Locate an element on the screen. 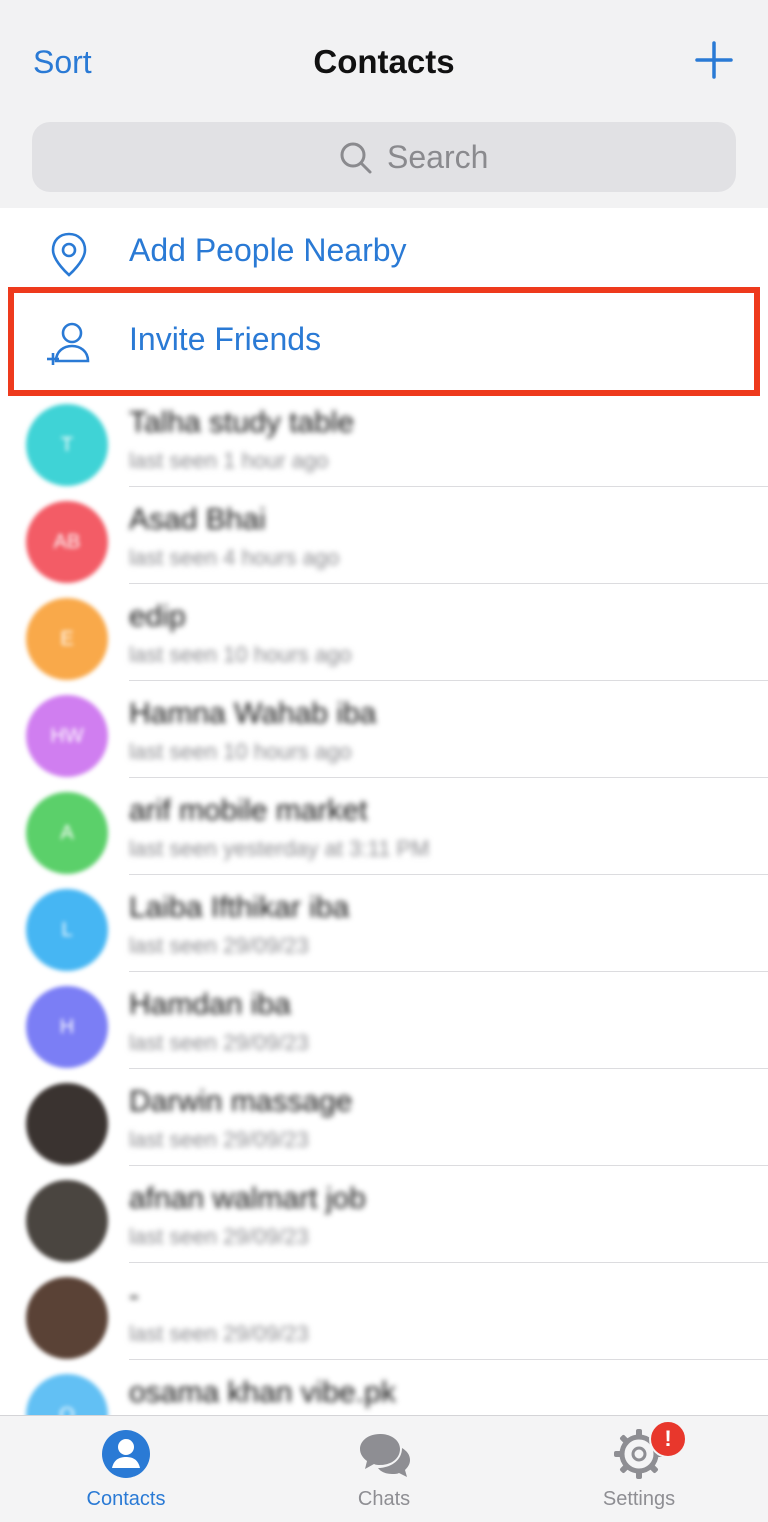 The width and height of the screenshot is (768, 1522). search-placeholder: Search is located at coordinates (438, 157).